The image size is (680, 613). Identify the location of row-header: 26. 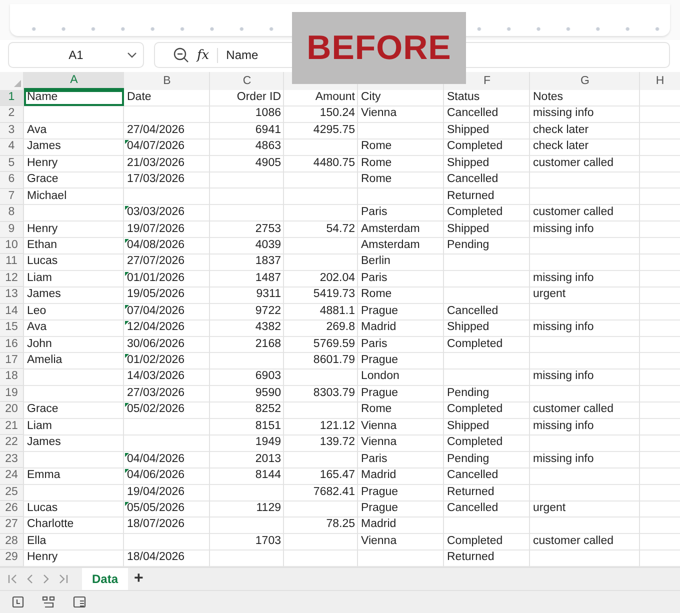
(12, 509).